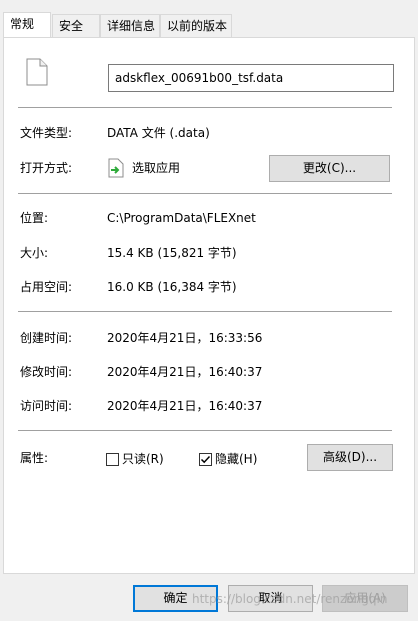 The height and width of the screenshot is (621, 418). What do you see at coordinates (181, 218) in the screenshot?
I see `location-value: C:\ProgramData\FLEXnet` at bounding box center [181, 218].